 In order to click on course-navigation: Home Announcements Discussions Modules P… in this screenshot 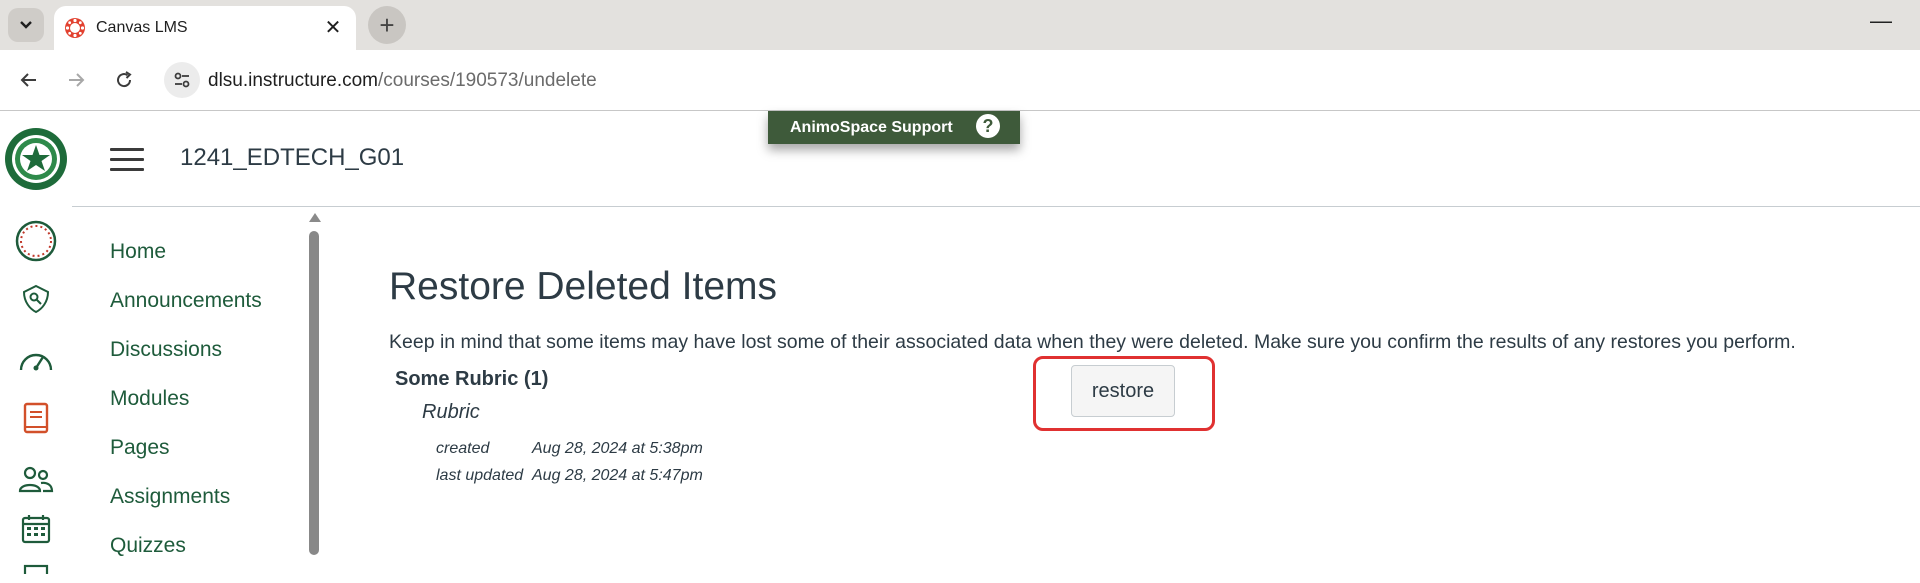, I will do `click(186, 411)`.